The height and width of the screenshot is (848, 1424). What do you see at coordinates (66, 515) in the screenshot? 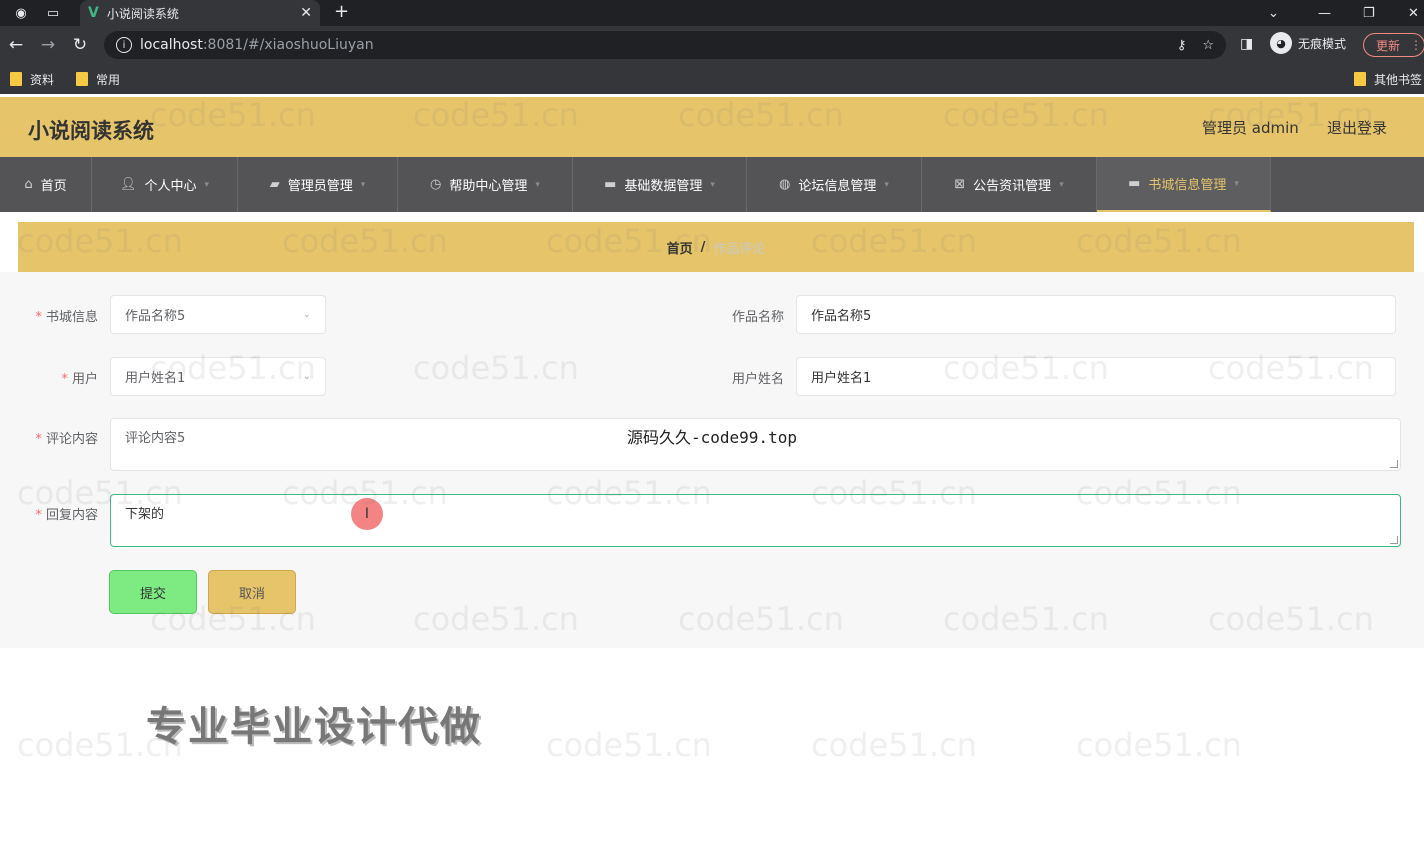
I see `reply-label: * 回复内容` at bounding box center [66, 515].